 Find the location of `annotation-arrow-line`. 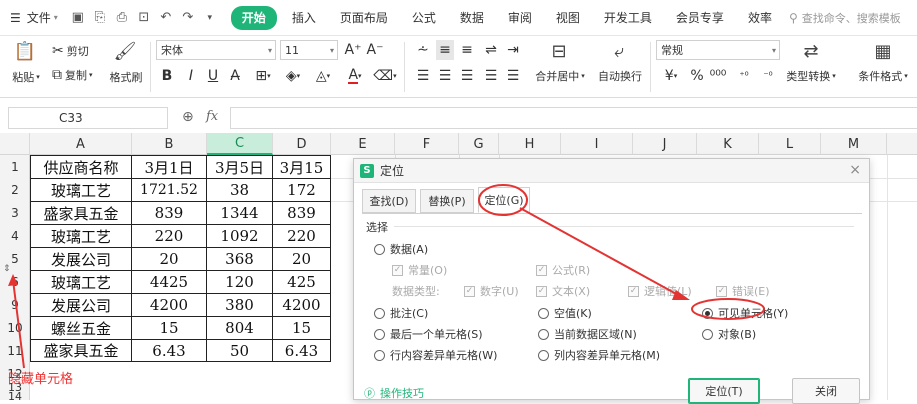

annotation-arrow-line is located at coordinates (600, 252).